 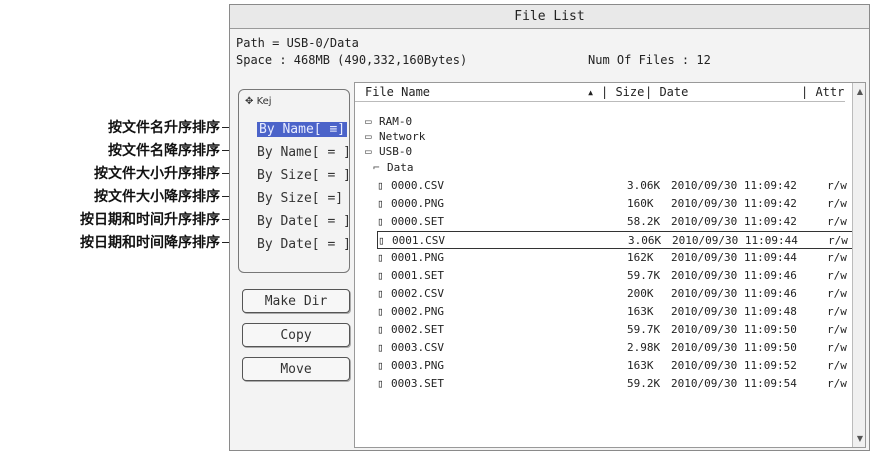 I want to click on file-size: 59.2K, so click(x=644, y=383).